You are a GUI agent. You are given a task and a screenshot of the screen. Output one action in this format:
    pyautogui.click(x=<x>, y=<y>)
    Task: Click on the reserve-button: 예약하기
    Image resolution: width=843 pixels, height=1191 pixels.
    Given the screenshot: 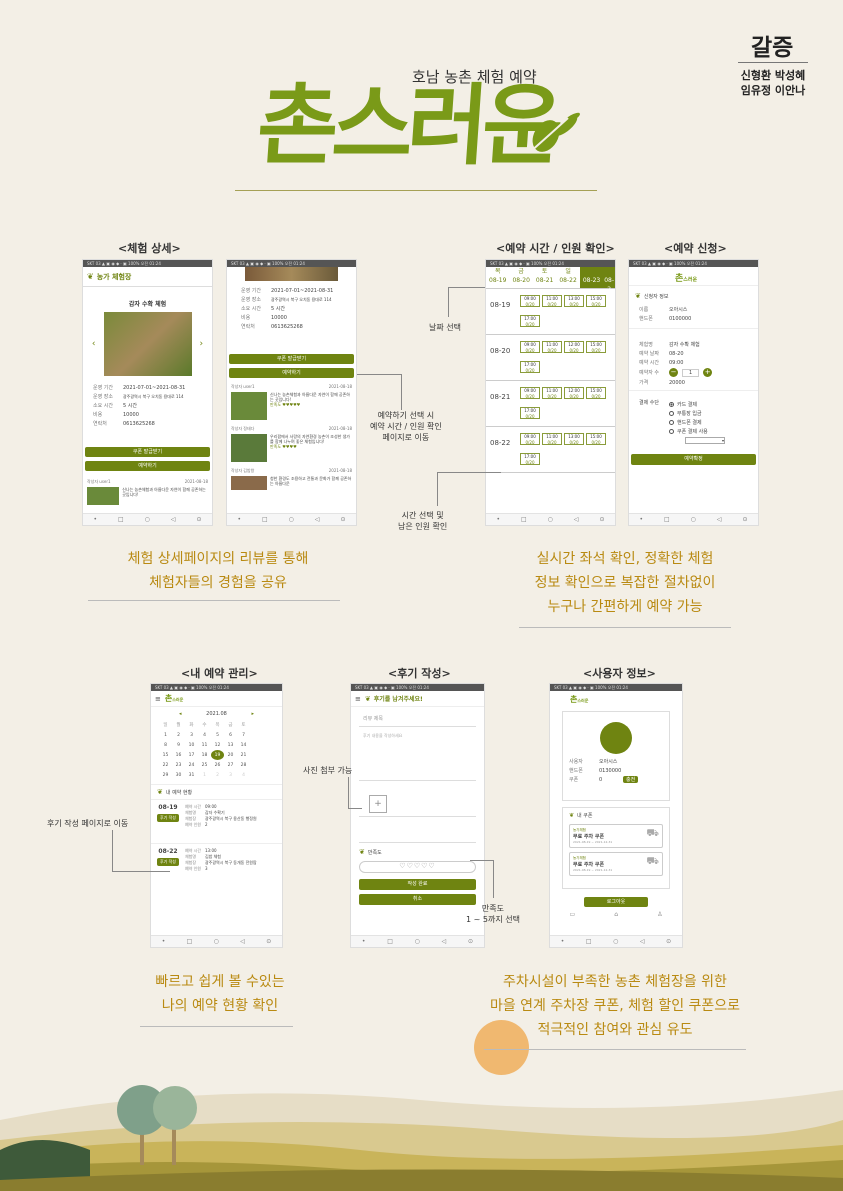 What is the action you would take?
    pyautogui.click(x=291, y=373)
    